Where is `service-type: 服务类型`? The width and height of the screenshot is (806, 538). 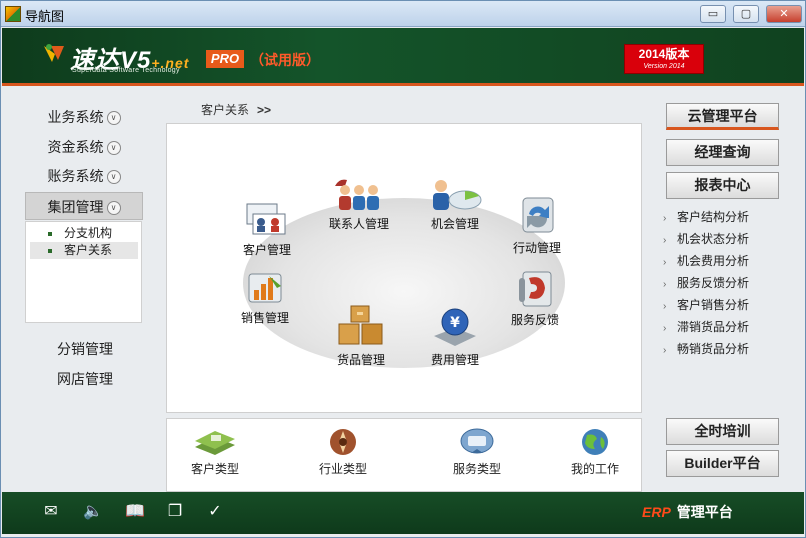
service-type: 服务类型 is located at coordinates (477, 452).